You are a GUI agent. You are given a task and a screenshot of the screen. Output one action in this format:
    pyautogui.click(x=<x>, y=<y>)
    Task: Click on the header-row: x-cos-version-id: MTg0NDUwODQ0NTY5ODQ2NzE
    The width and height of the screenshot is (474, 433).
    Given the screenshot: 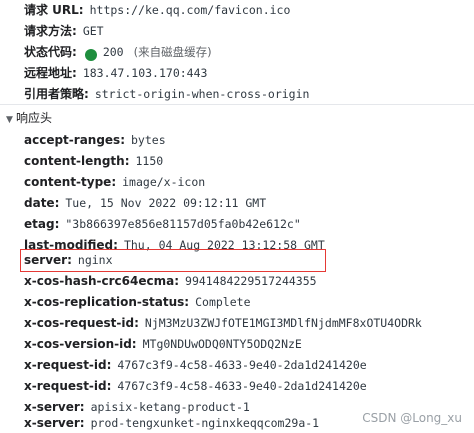 What is the action you would take?
    pyautogui.click(x=163, y=344)
    